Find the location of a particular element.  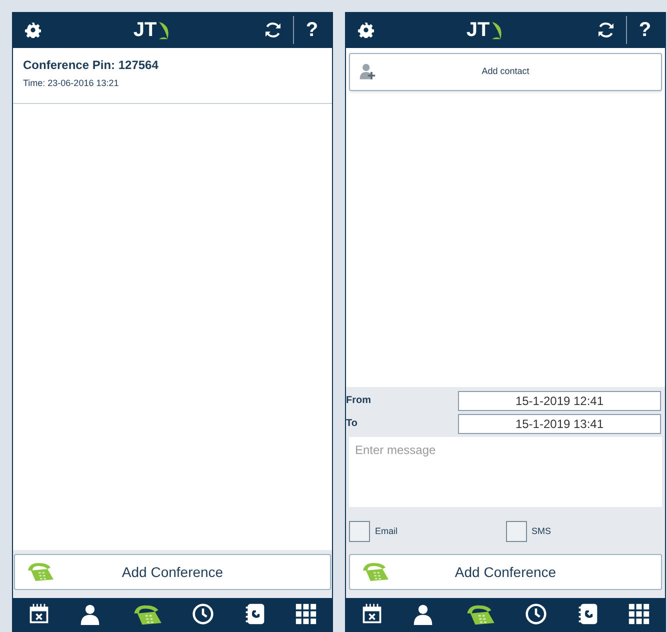

date-field: 15-1-2019 12:41 is located at coordinates (559, 400).